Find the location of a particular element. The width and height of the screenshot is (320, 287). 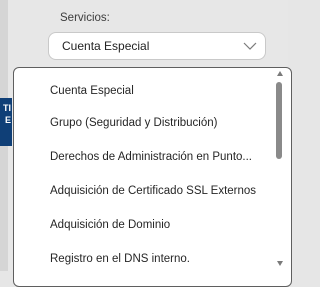

background-accent-block: TI E is located at coordinates (6, 122).